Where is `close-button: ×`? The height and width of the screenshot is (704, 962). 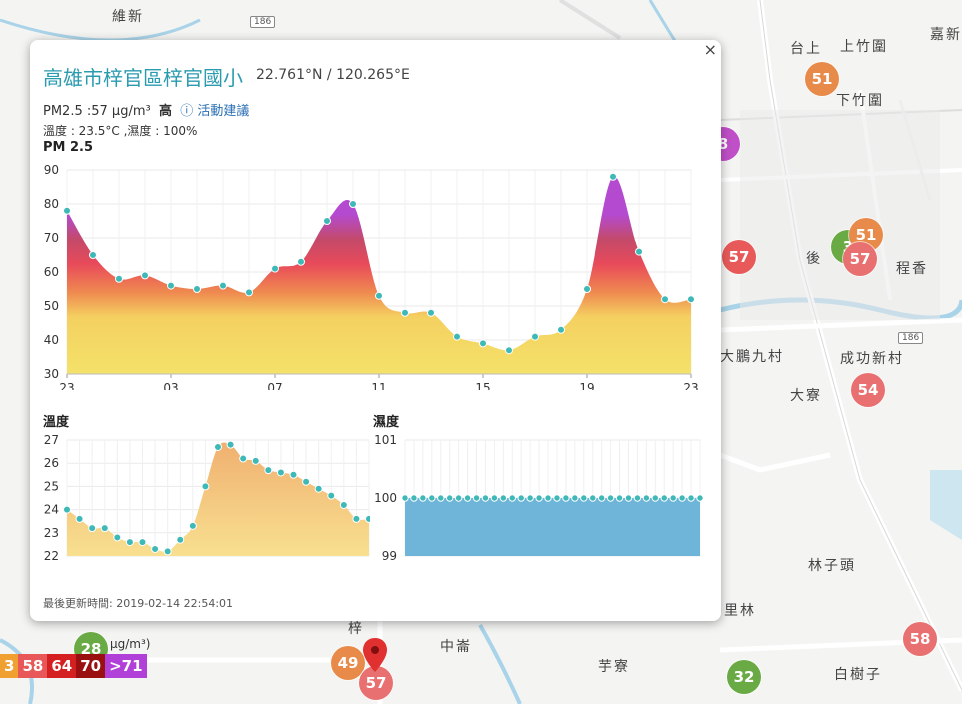 close-button: × is located at coordinates (710, 49).